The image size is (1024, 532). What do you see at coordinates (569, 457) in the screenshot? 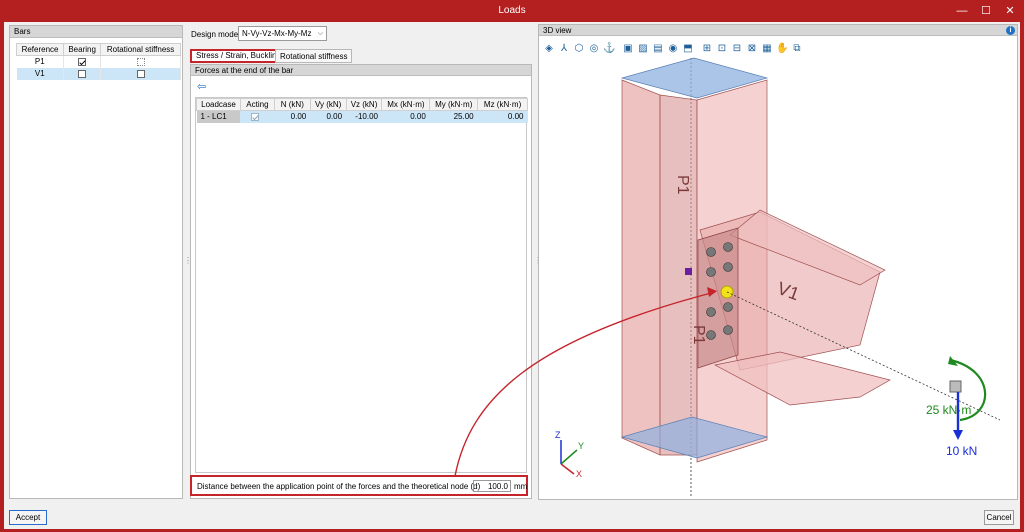
I see `y-axis` at bounding box center [569, 457].